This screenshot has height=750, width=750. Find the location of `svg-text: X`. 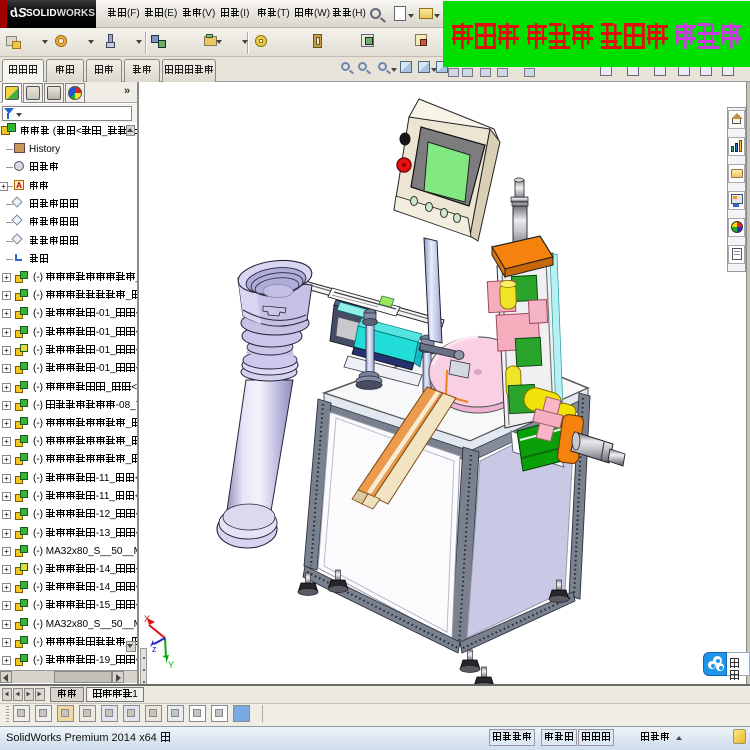

svg-text: X is located at coordinates (147, 619).